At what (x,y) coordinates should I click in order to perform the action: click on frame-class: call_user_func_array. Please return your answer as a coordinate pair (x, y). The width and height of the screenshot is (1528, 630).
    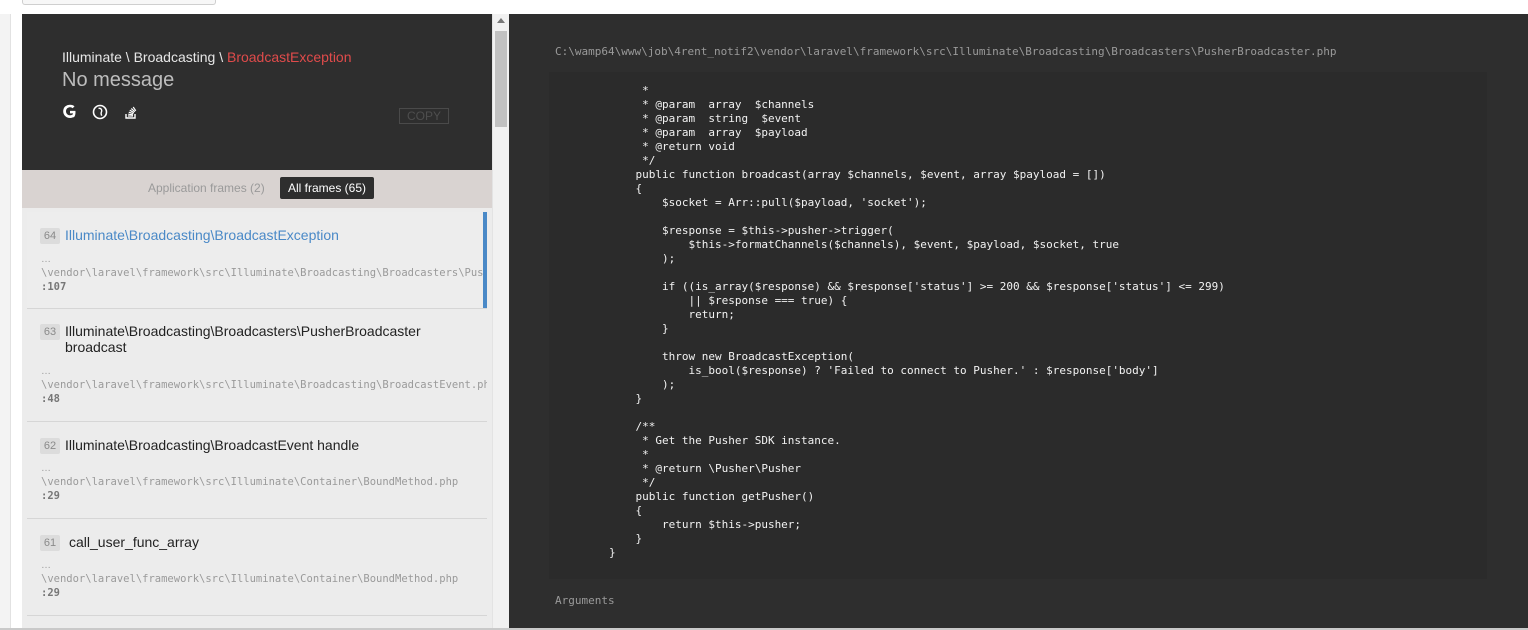
    Looking at the image, I should click on (134, 542).